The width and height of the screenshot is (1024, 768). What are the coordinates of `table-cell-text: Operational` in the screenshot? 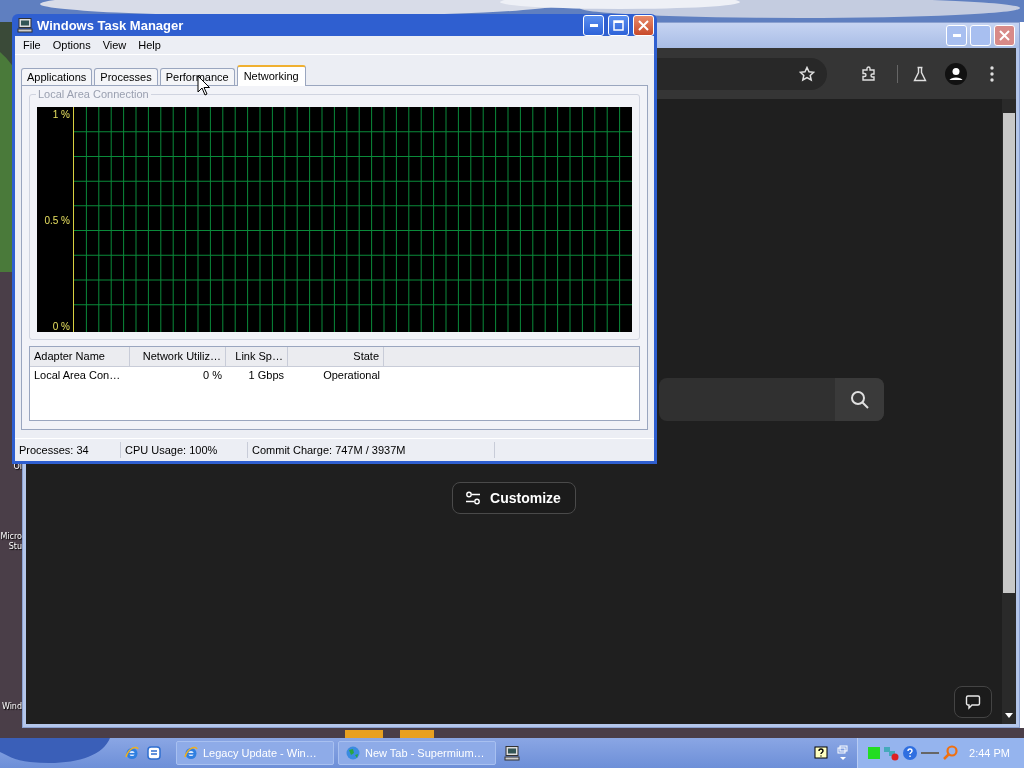 It's located at (351, 376).